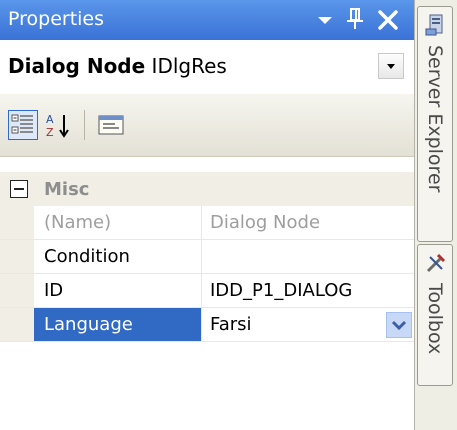 This screenshot has width=457, height=430. Describe the element at coordinates (23, 125) in the screenshot. I see `categorized-icon` at that location.